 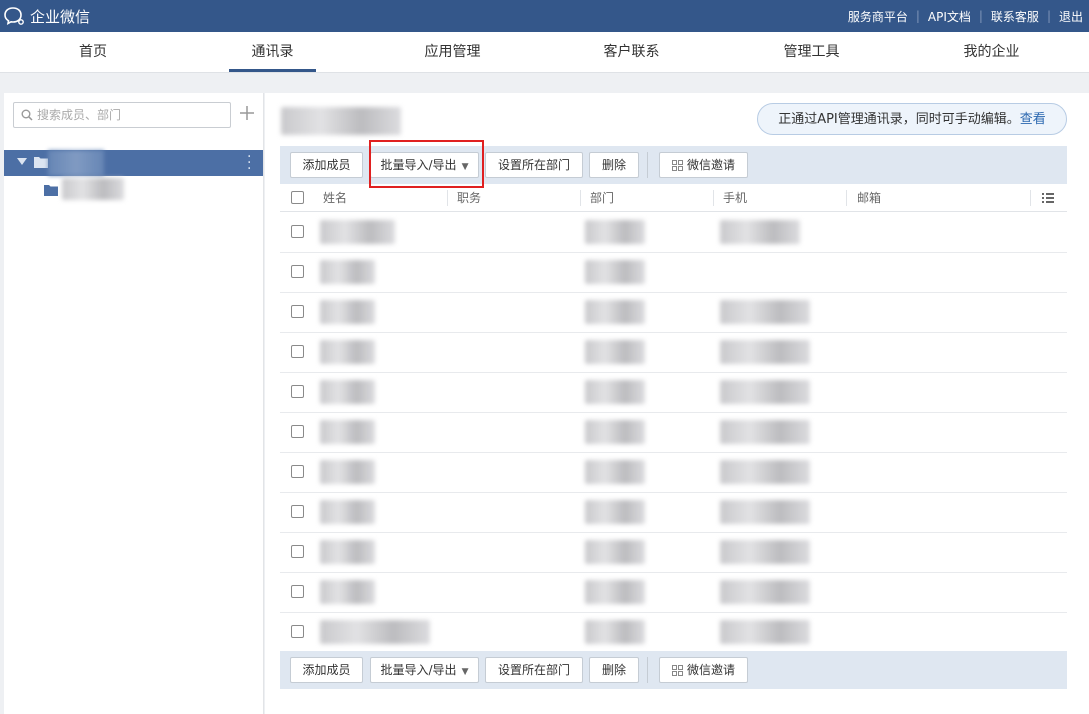 What do you see at coordinates (250, 163) in the screenshot?
I see `more-options-icon: · · ·` at bounding box center [250, 163].